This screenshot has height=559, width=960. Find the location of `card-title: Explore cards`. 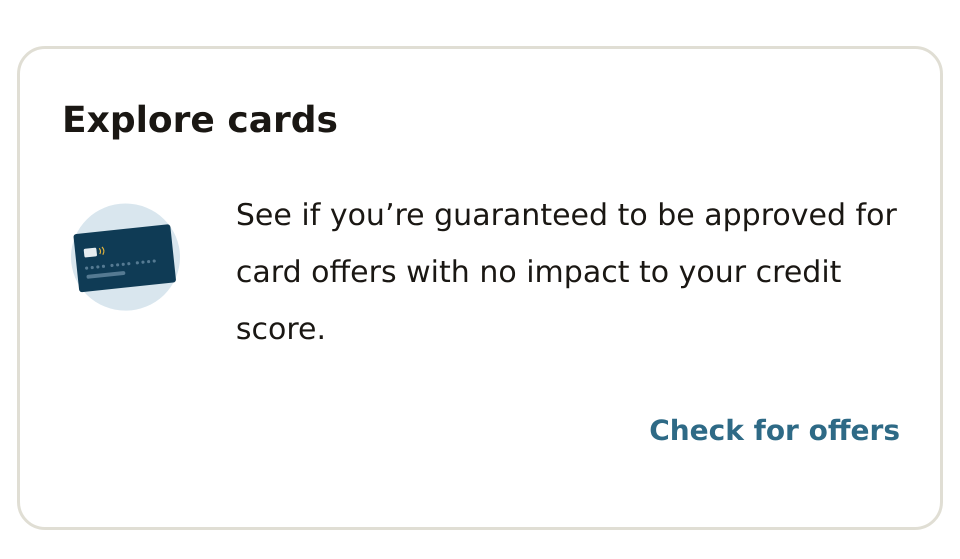

card-title: Explore cards is located at coordinates (200, 121).